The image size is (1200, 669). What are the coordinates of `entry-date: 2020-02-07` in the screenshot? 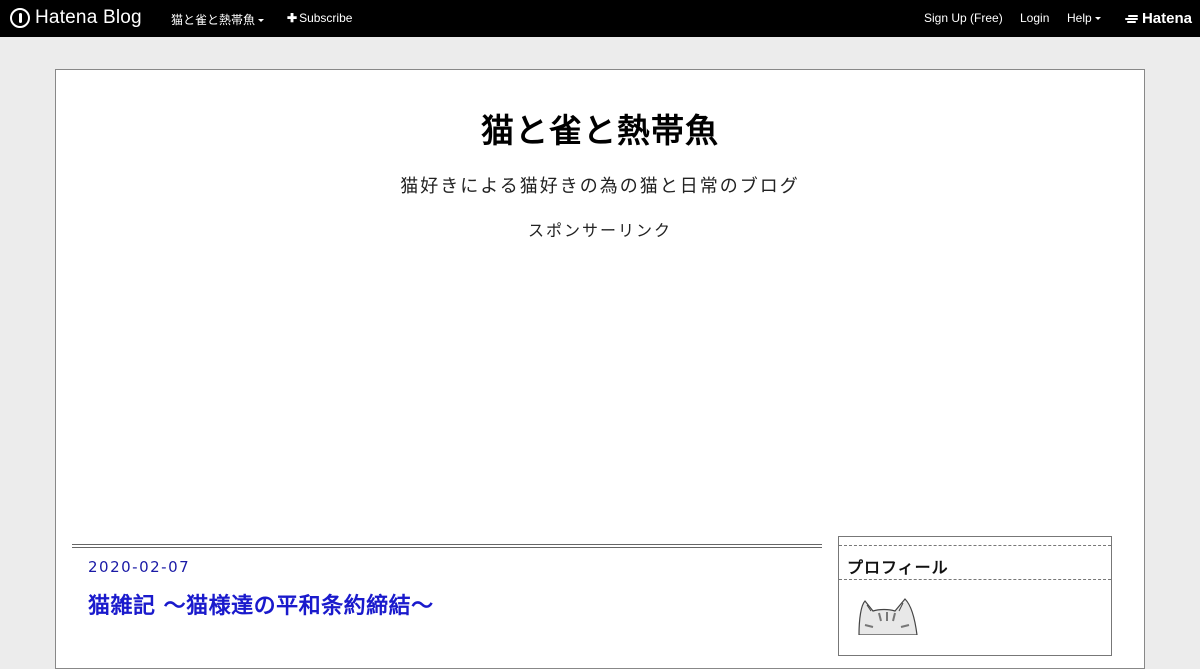 It's located at (139, 567).